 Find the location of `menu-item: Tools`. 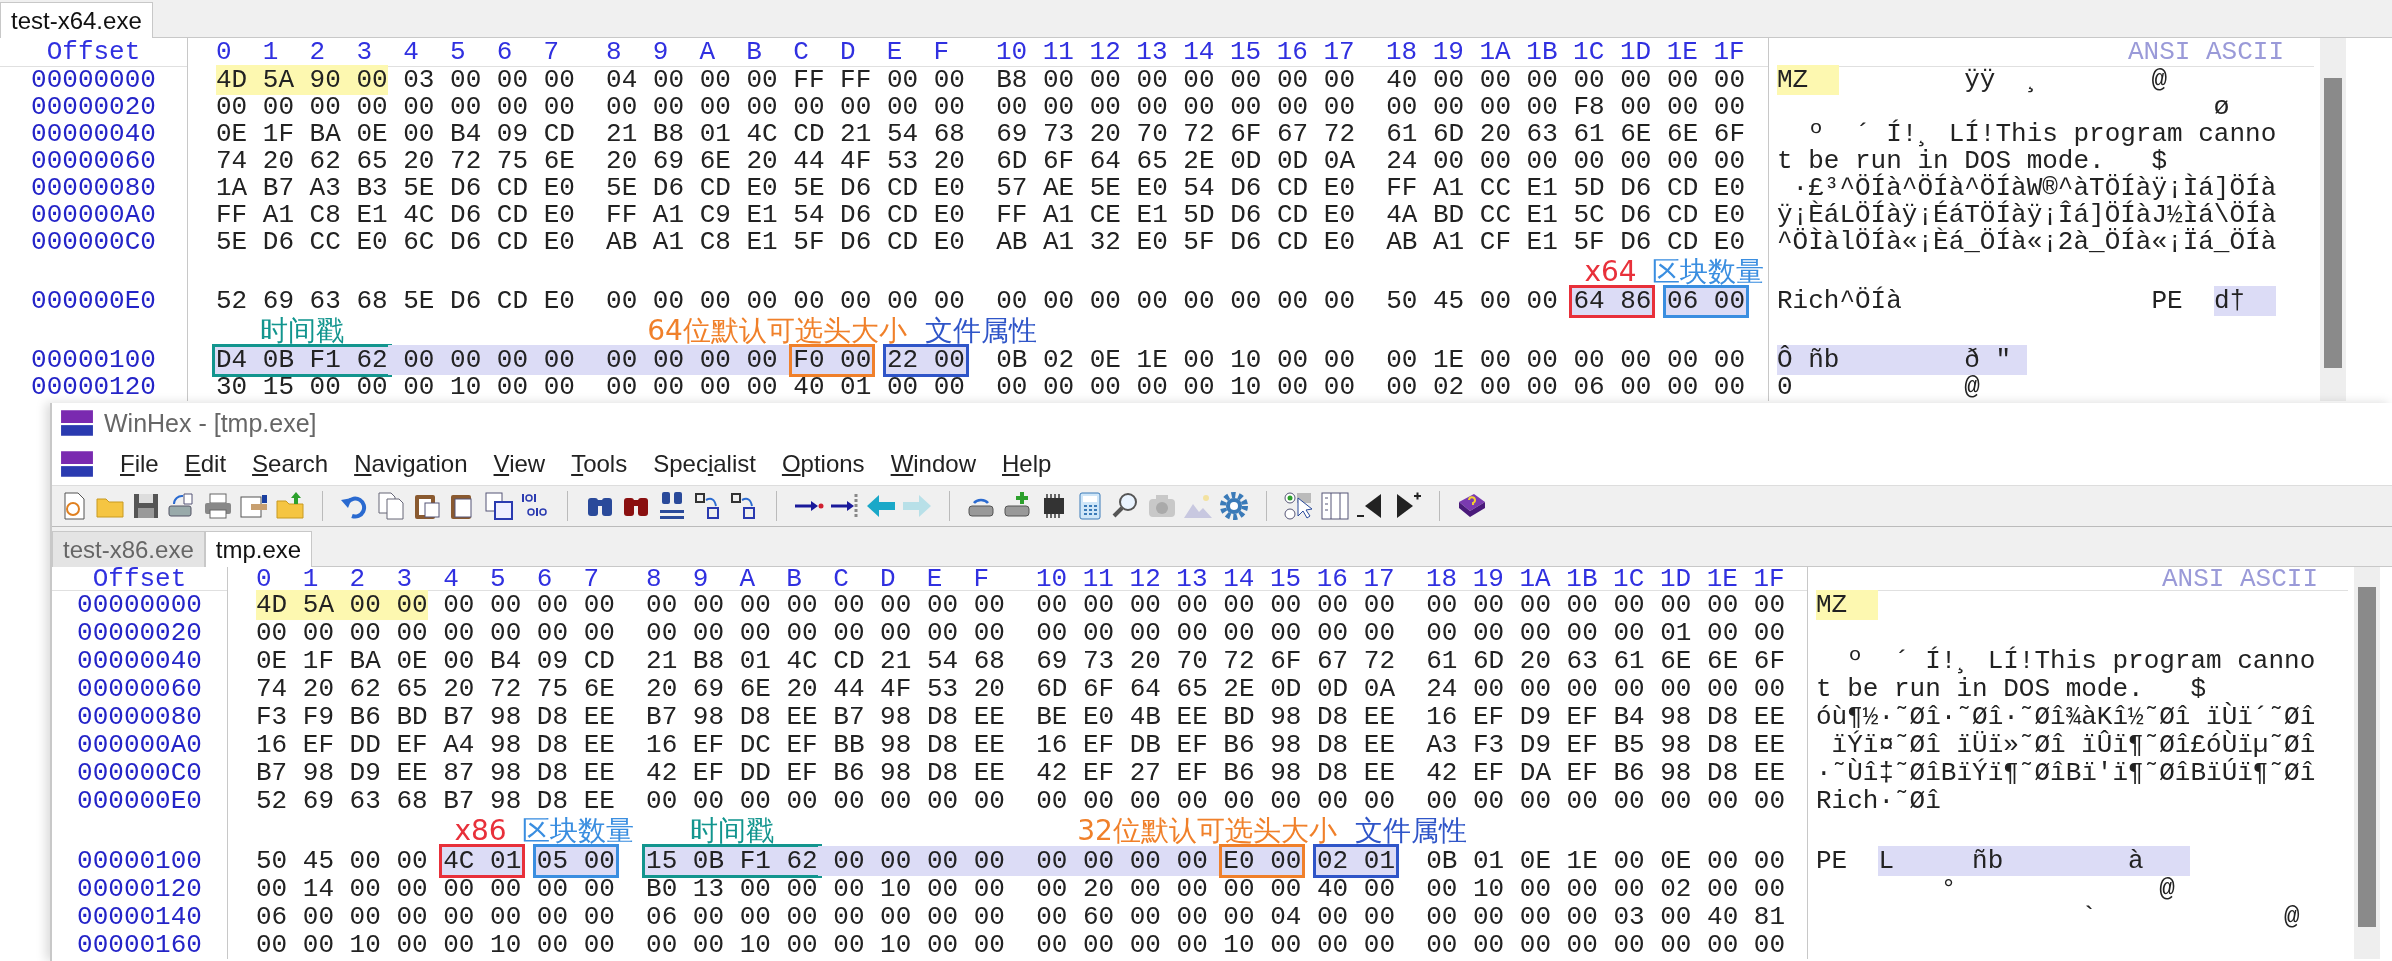

menu-item: Tools is located at coordinates (599, 464).